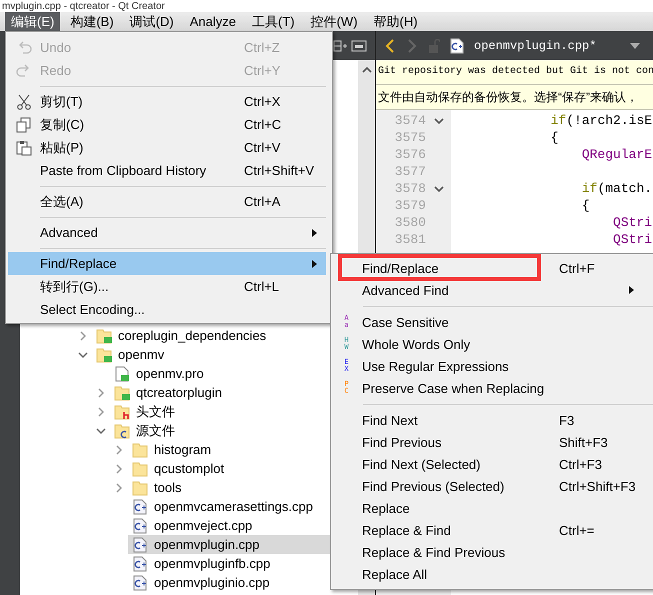  What do you see at coordinates (535, 45) in the screenshot?
I see `file-name: openmvplugin.cpp*` at bounding box center [535, 45].